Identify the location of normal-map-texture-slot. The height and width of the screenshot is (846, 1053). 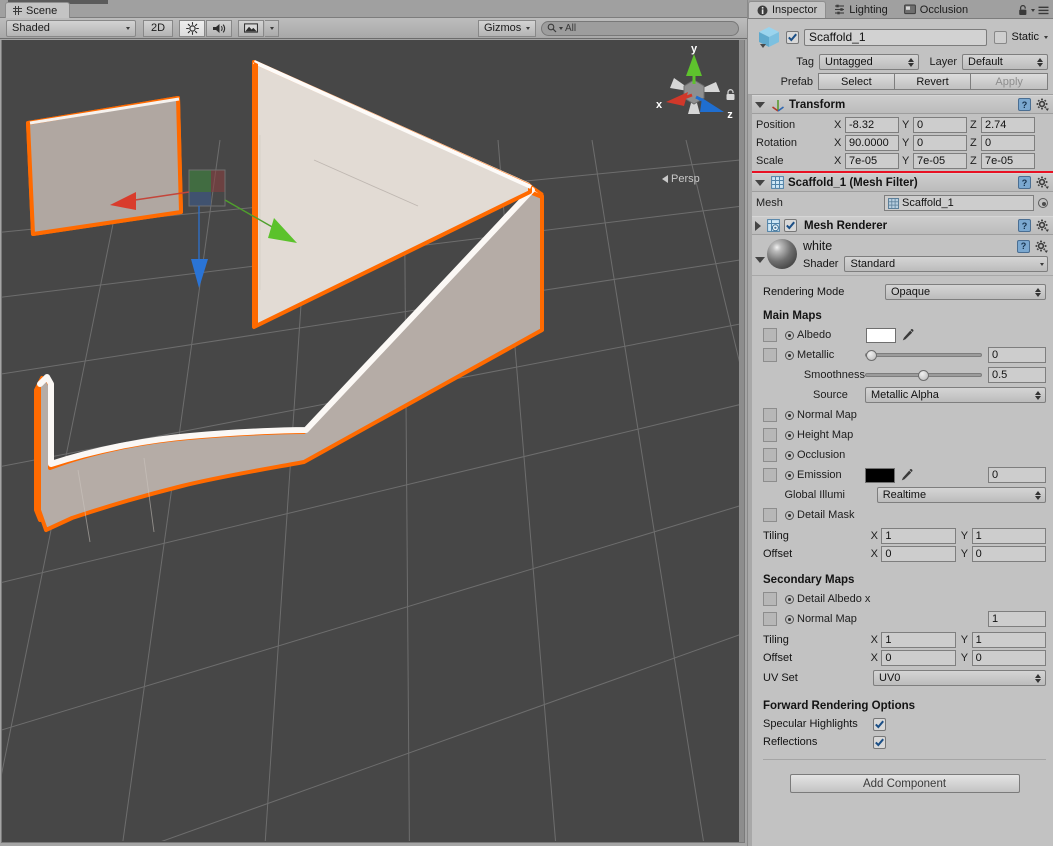
(770, 415).